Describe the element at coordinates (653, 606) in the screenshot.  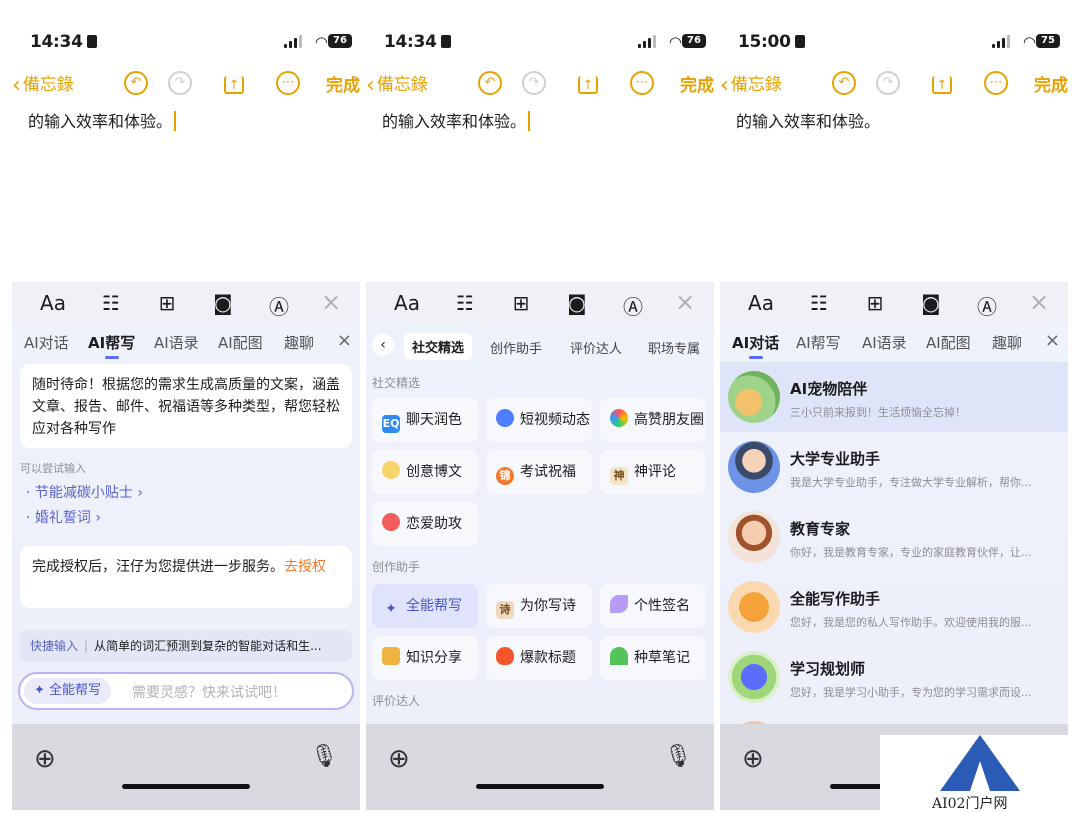
I see `pill-signature: 个性签名` at that location.